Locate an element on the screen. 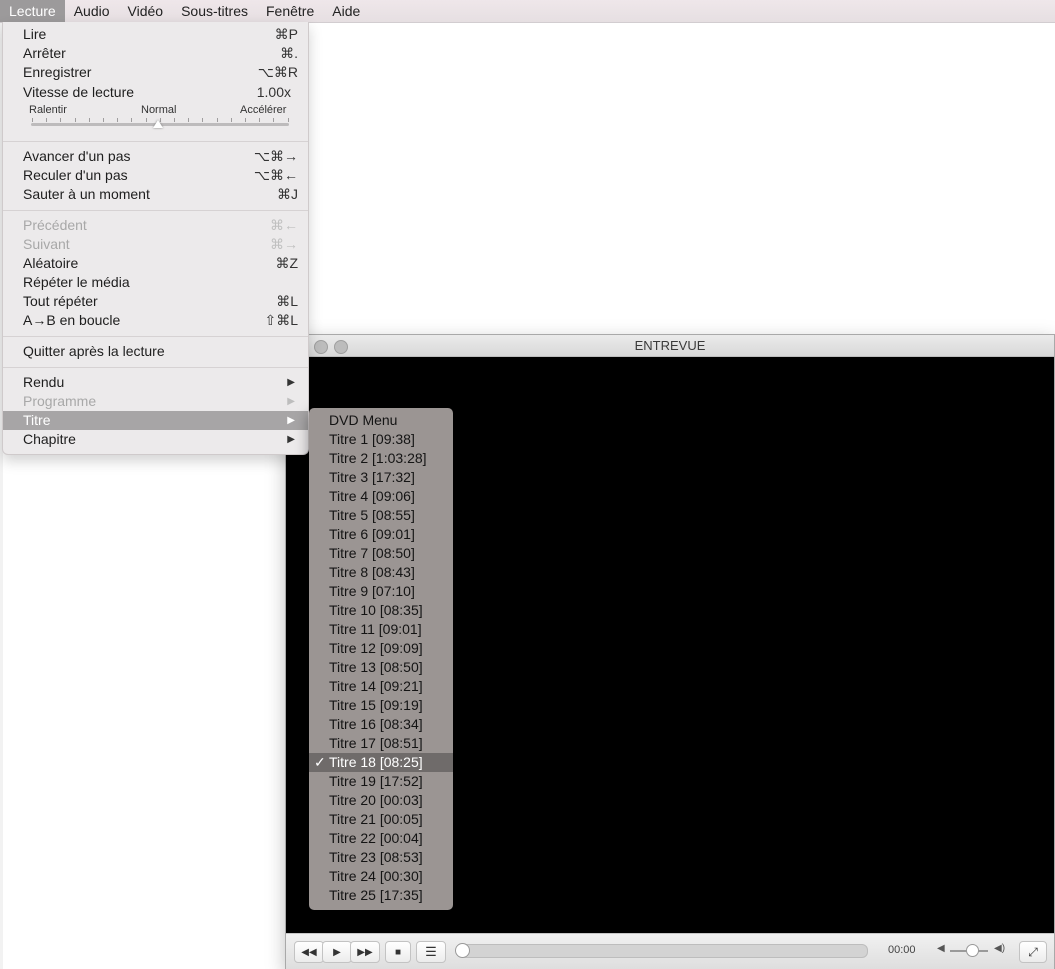 The width and height of the screenshot is (1055, 969). forward-icon: ▶▶ is located at coordinates (365, 952).